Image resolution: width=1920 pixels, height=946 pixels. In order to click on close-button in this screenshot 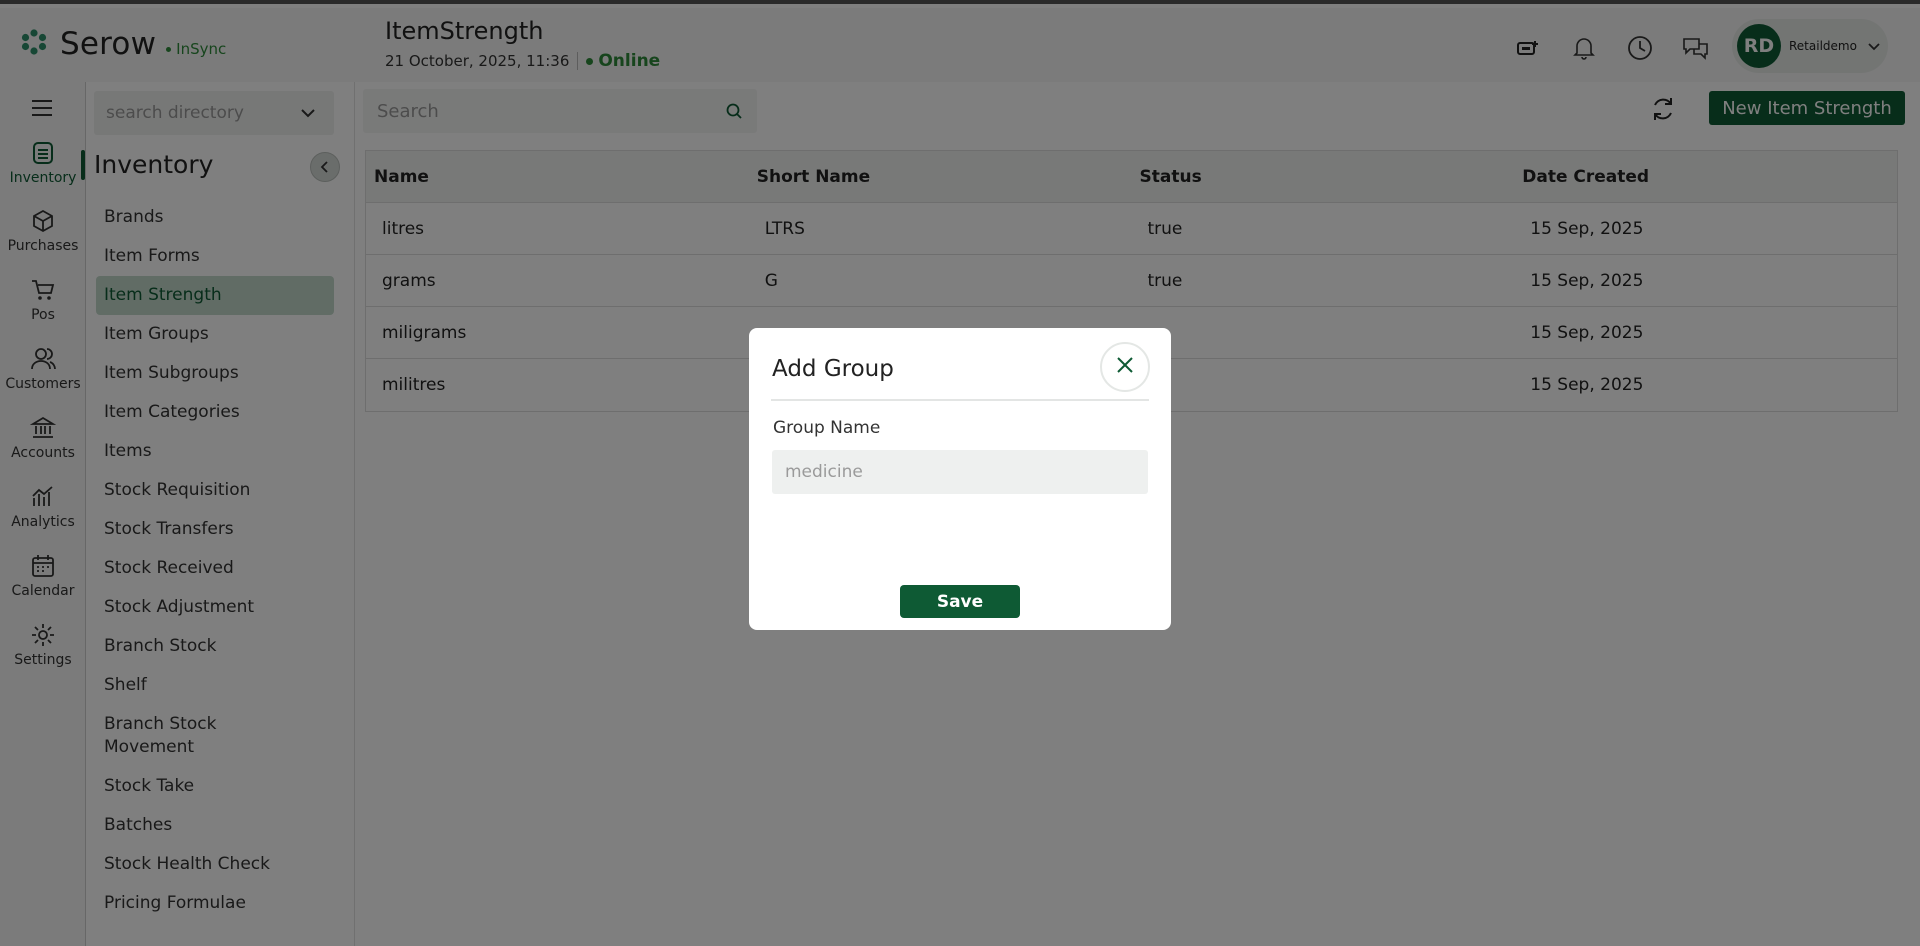, I will do `click(1125, 367)`.